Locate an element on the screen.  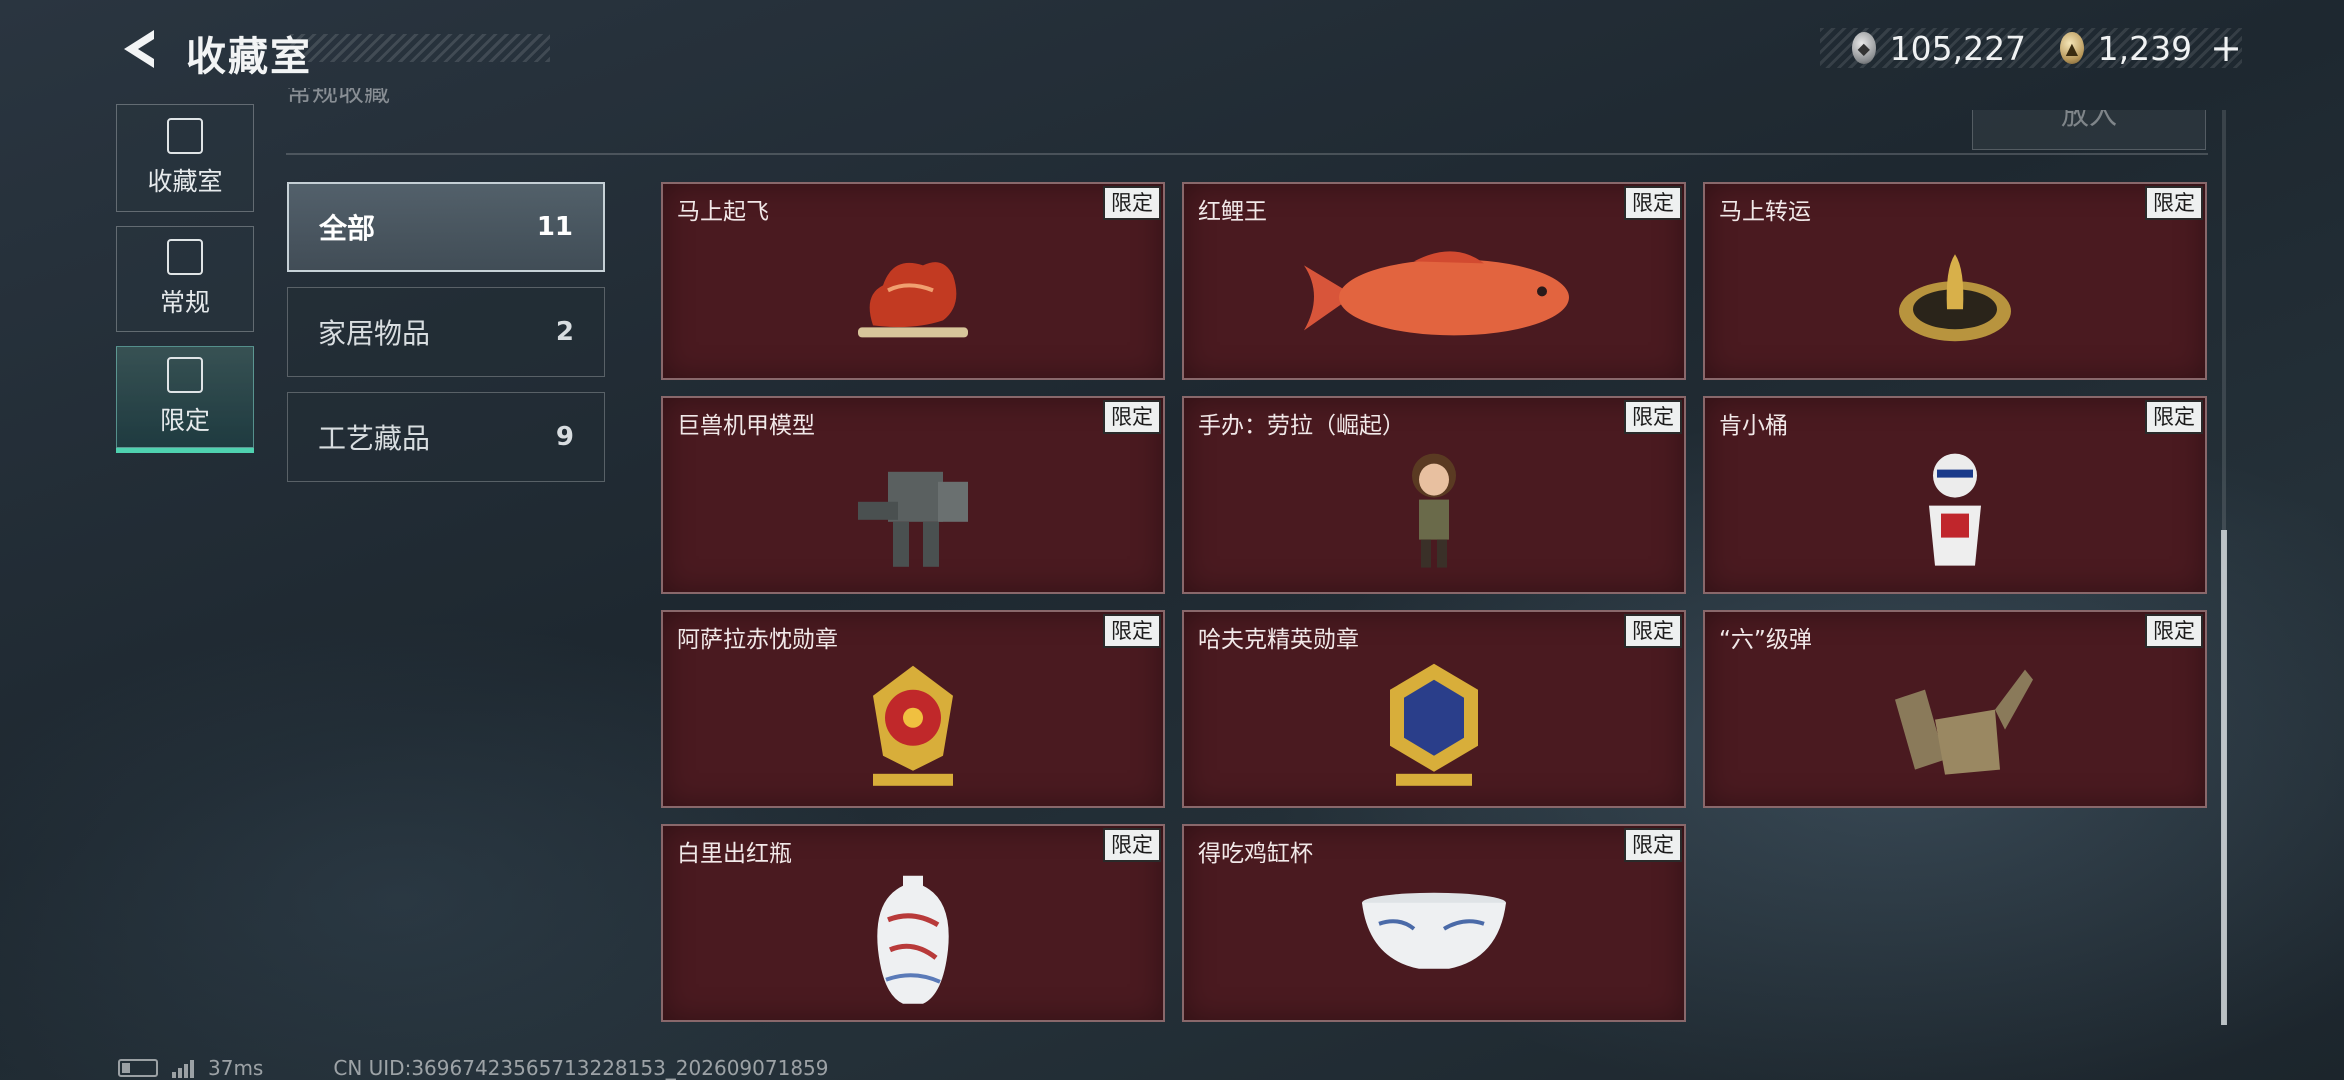
category-count: 9 is located at coordinates (564, 437).